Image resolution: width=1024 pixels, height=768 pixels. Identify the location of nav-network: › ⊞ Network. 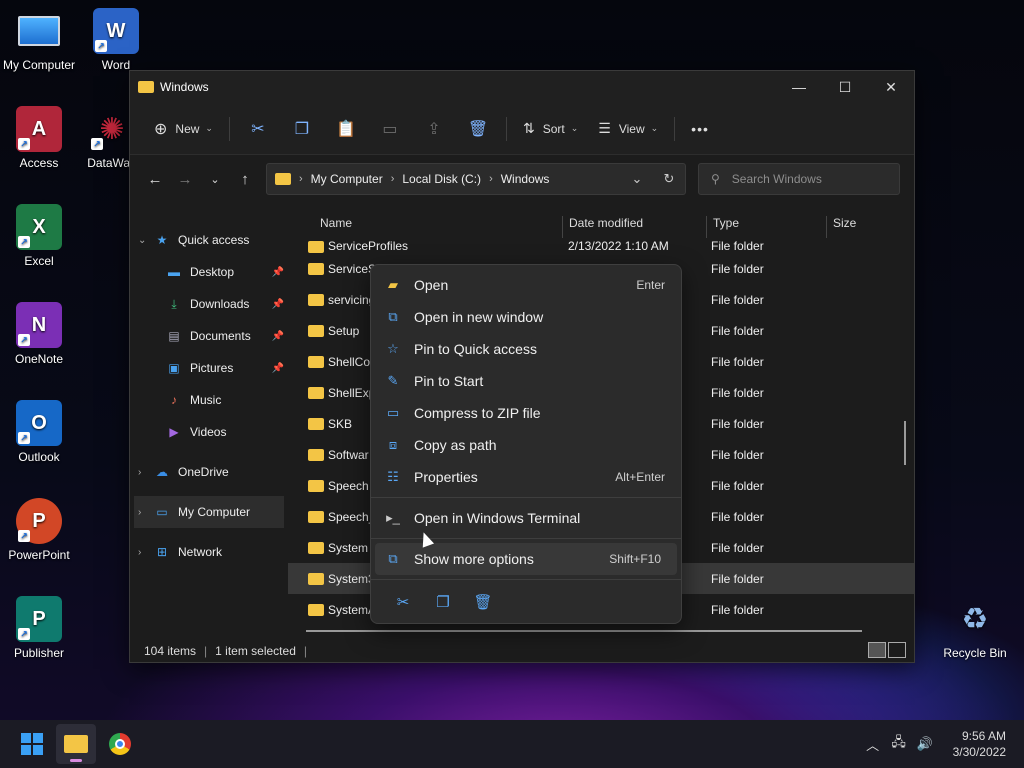
(209, 552).